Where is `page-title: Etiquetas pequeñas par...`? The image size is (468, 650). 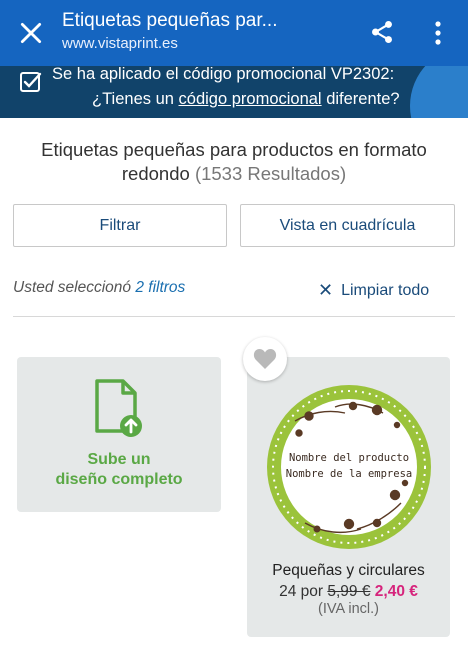
page-title: Etiquetas pequeñas par... is located at coordinates (170, 20).